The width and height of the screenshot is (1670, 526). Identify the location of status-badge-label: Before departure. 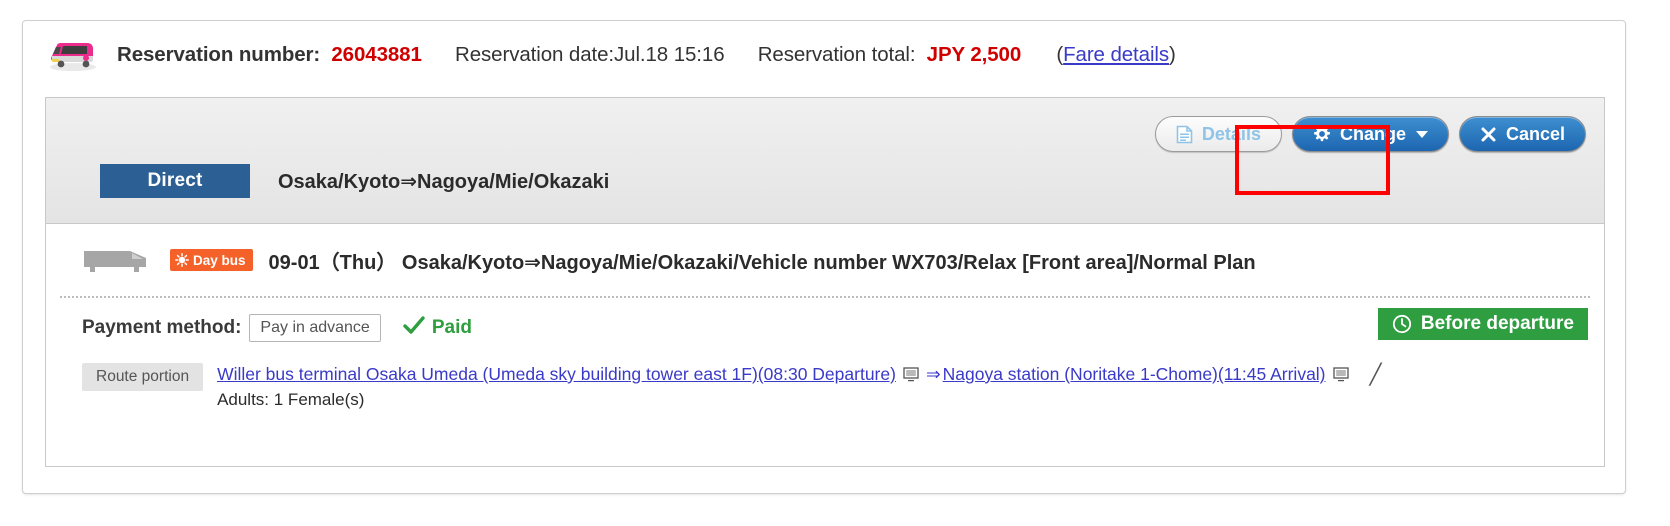
(1497, 323).